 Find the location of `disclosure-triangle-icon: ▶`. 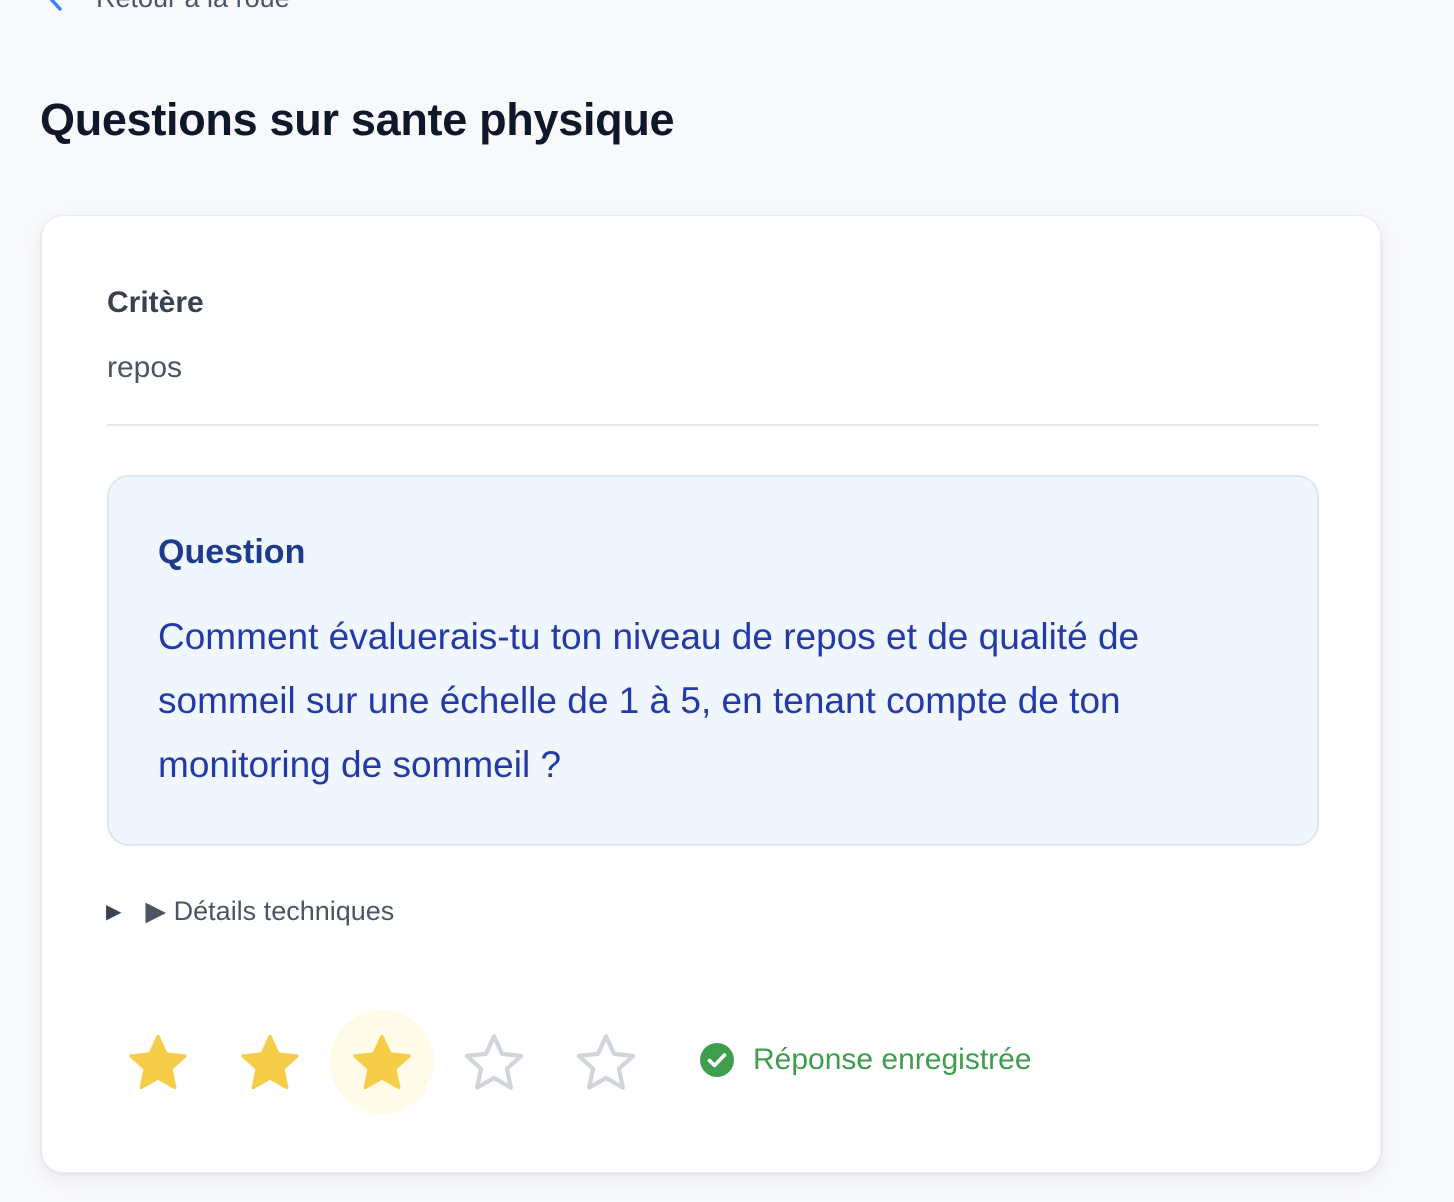

disclosure-triangle-icon: ▶ is located at coordinates (114, 912).